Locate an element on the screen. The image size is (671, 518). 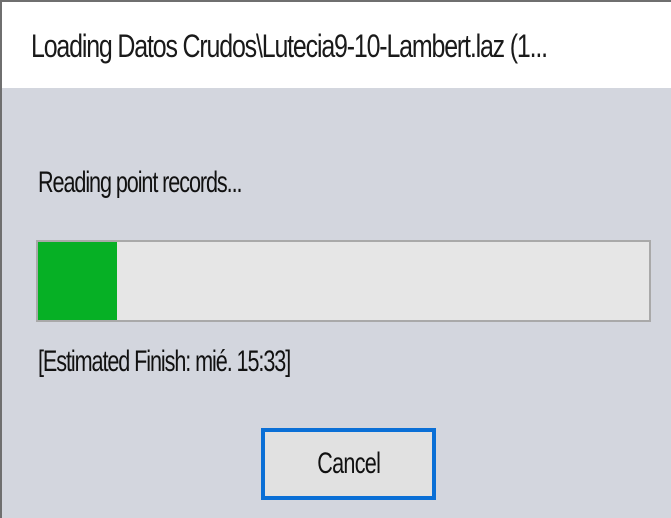
progress-bar is located at coordinates (343, 281).